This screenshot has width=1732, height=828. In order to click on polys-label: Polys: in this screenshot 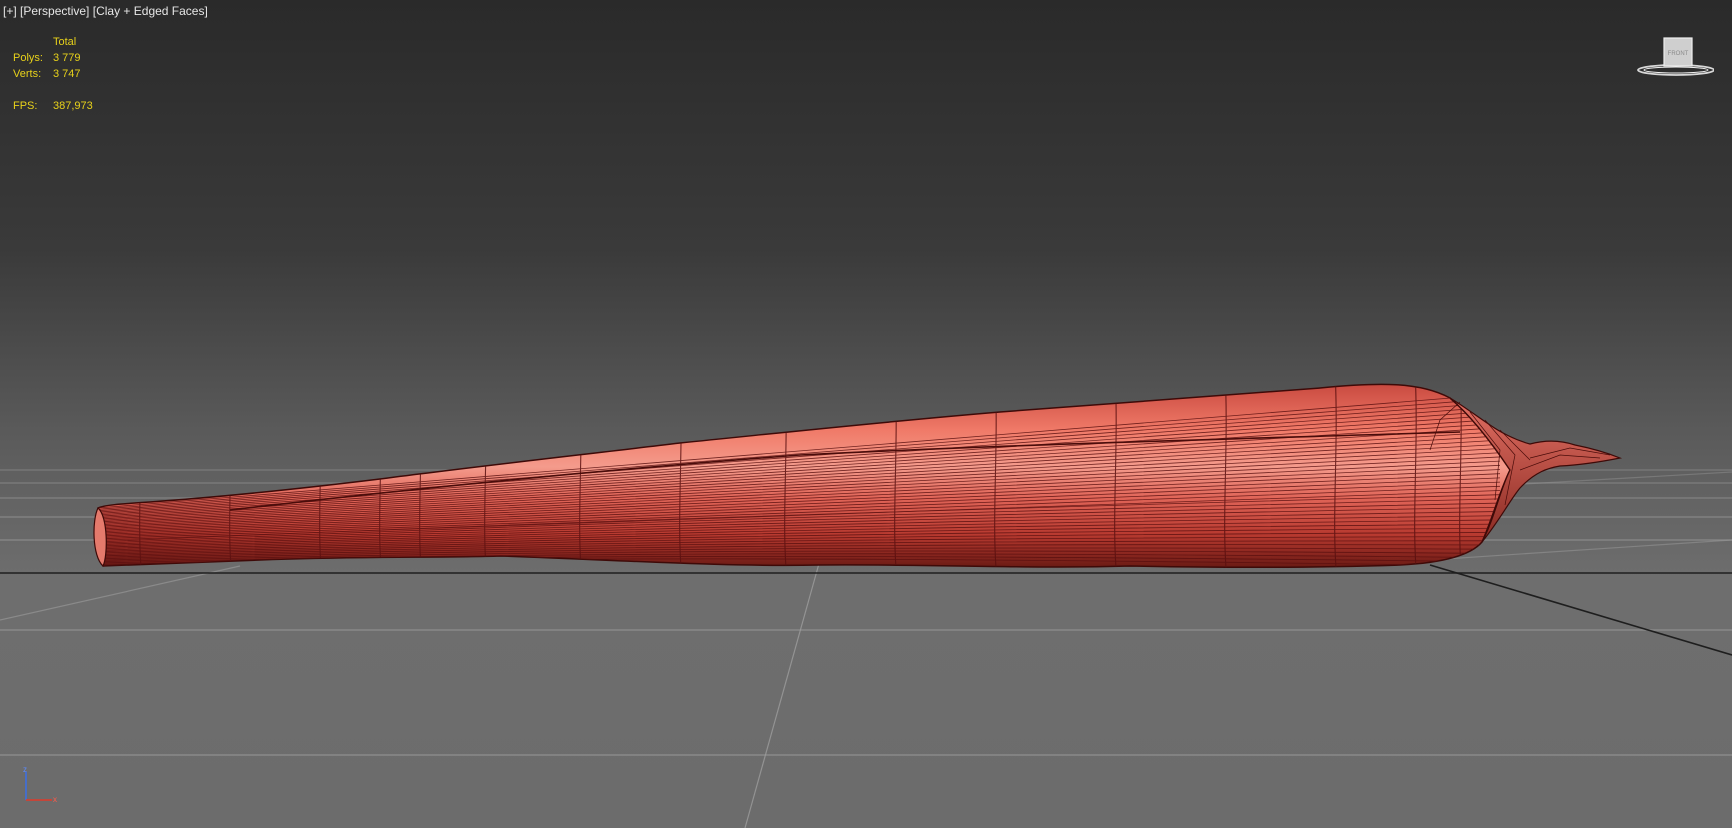, I will do `click(28, 58)`.